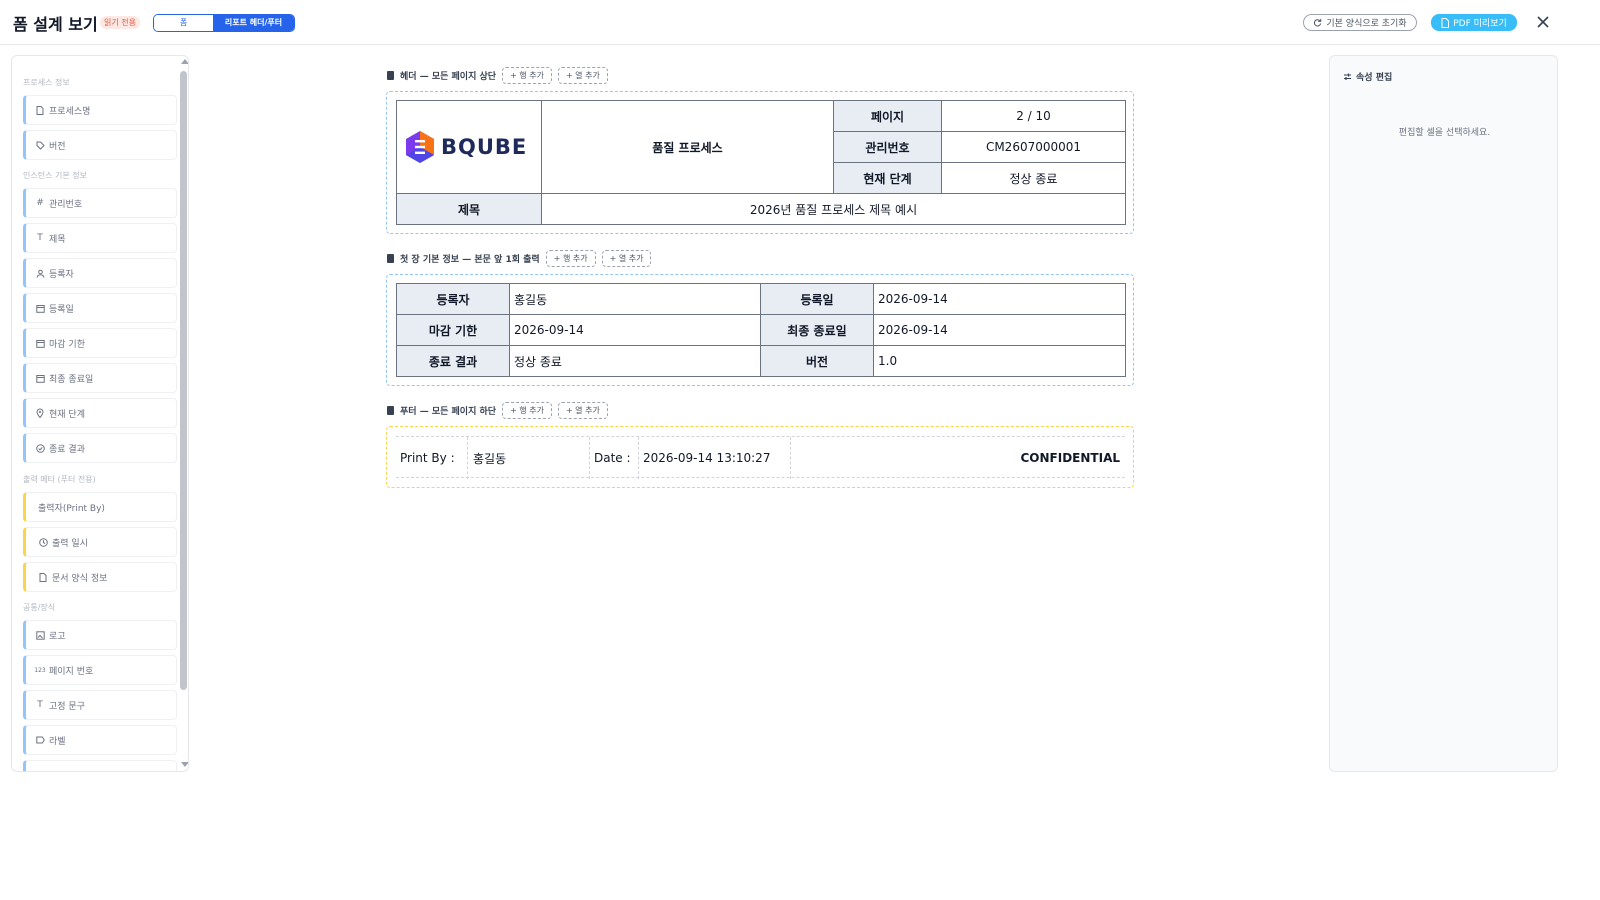 Image resolution: width=1600 pixels, height=900 pixels. Describe the element at coordinates (57, 636) in the screenshot. I see `palette-item-label: 로고` at that location.